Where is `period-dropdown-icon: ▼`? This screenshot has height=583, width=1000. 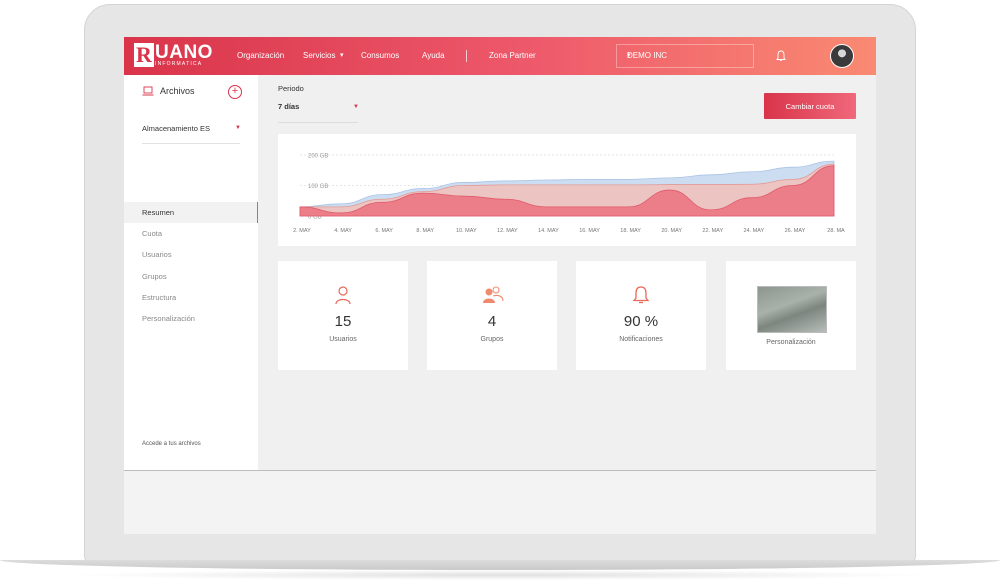
period-dropdown-icon: ▼ is located at coordinates (356, 107).